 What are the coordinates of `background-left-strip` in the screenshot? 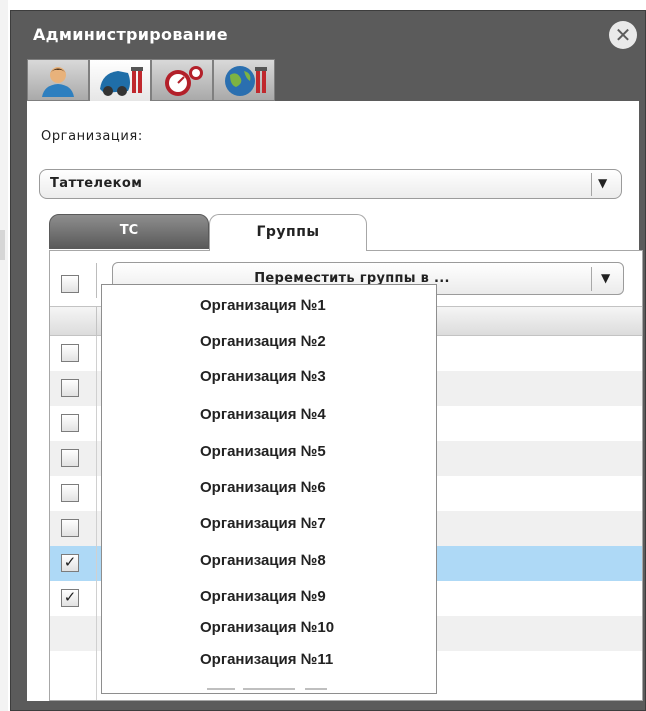 It's located at (4, 355).